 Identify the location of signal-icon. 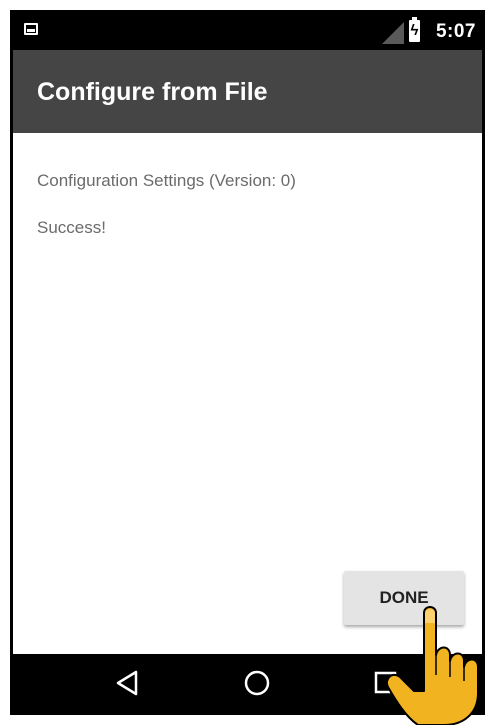
(393, 33).